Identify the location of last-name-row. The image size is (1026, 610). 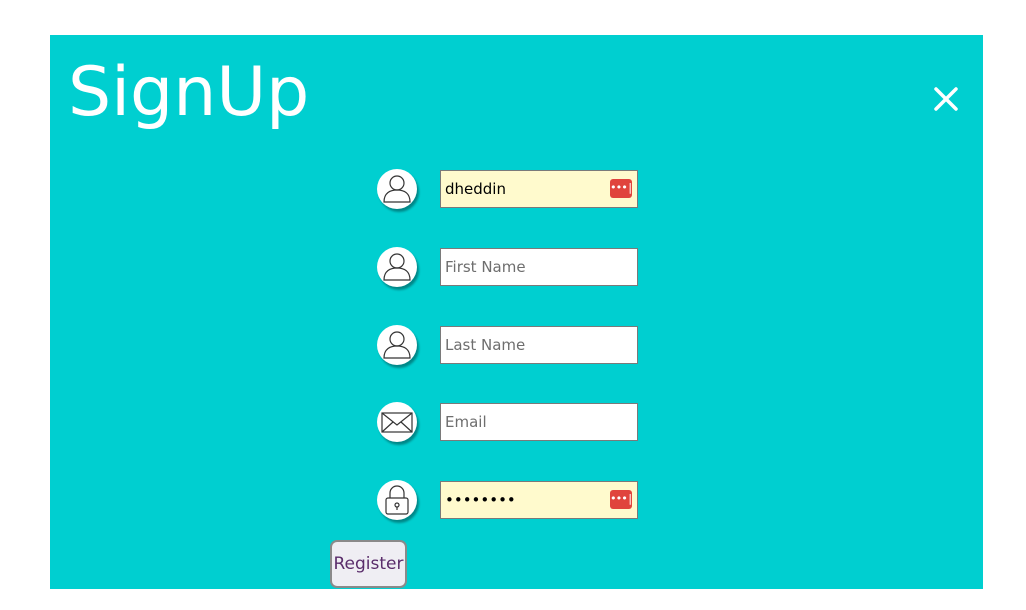
(527, 345).